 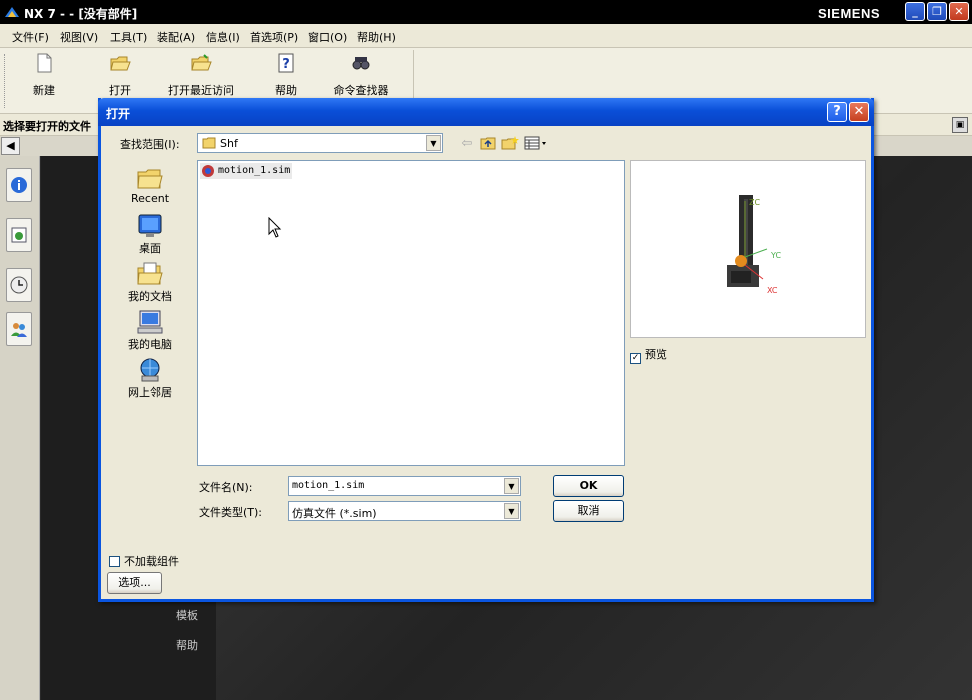 I want to click on menu-assembly: 装配(A), so click(x=176, y=37).